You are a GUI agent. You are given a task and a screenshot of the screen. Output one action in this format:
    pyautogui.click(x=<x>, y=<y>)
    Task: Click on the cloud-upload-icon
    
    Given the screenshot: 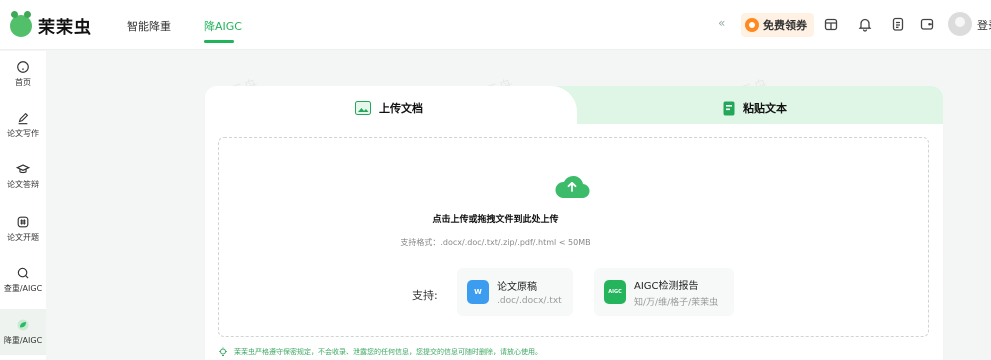 What is the action you would take?
    pyautogui.click(x=572, y=186)
    